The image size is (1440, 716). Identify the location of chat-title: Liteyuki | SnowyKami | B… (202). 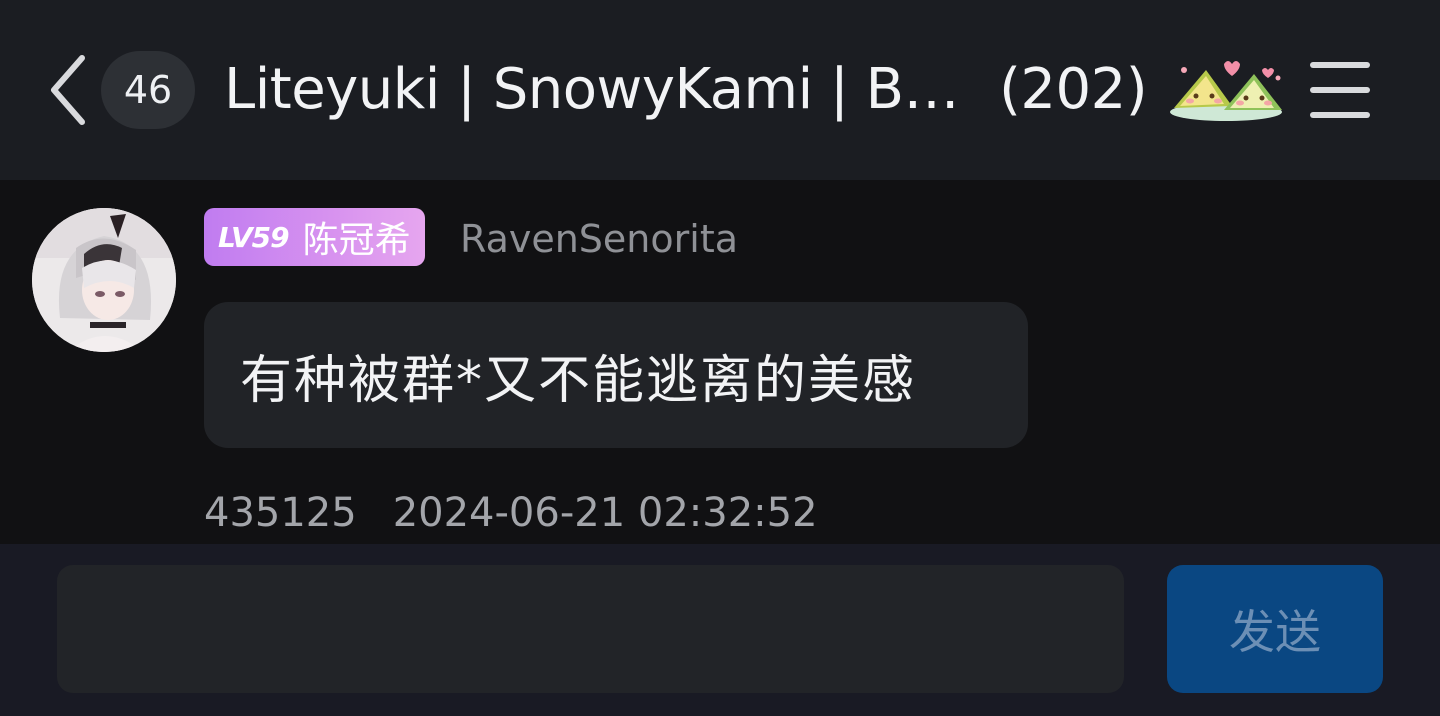
(686, 90).